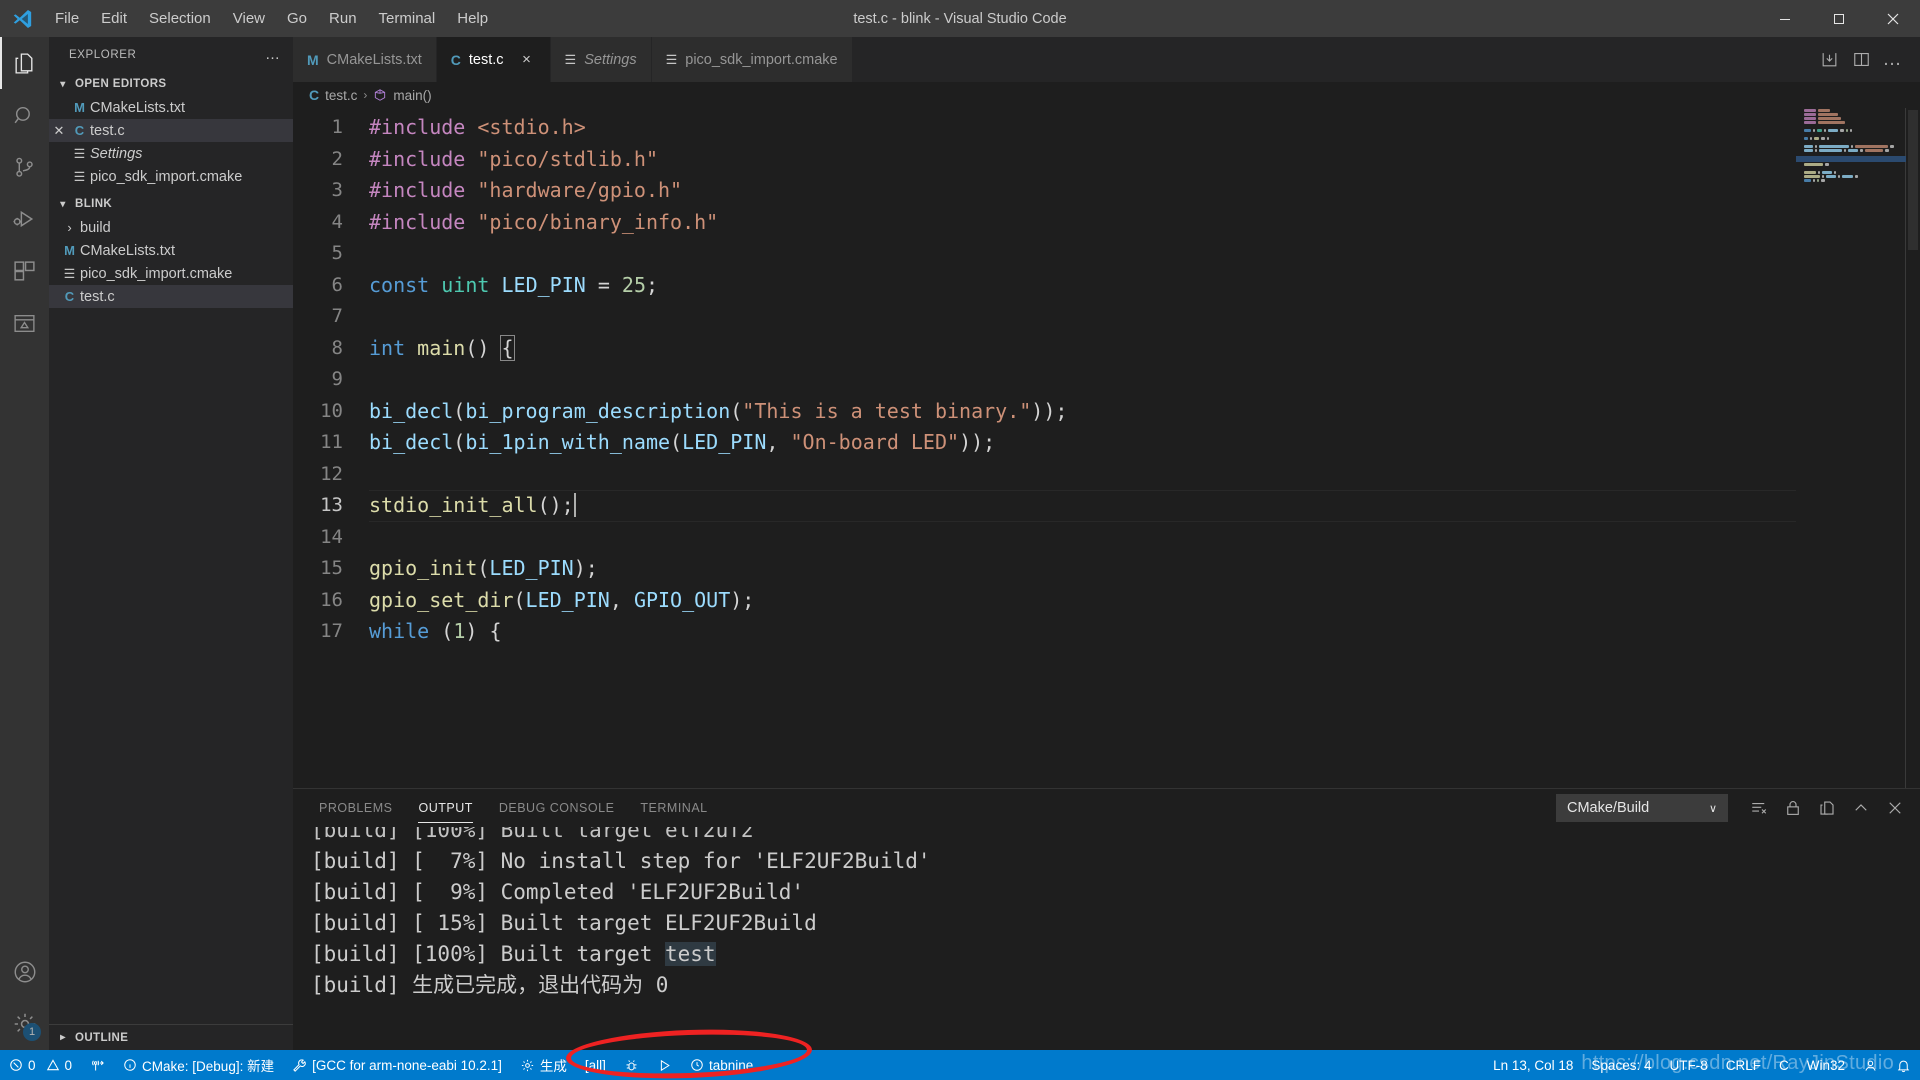 This screenshot has height=1080, width=1920. I want to click on code-line: 15 gpio_init(LED_PIN);, so click(1106, 569).